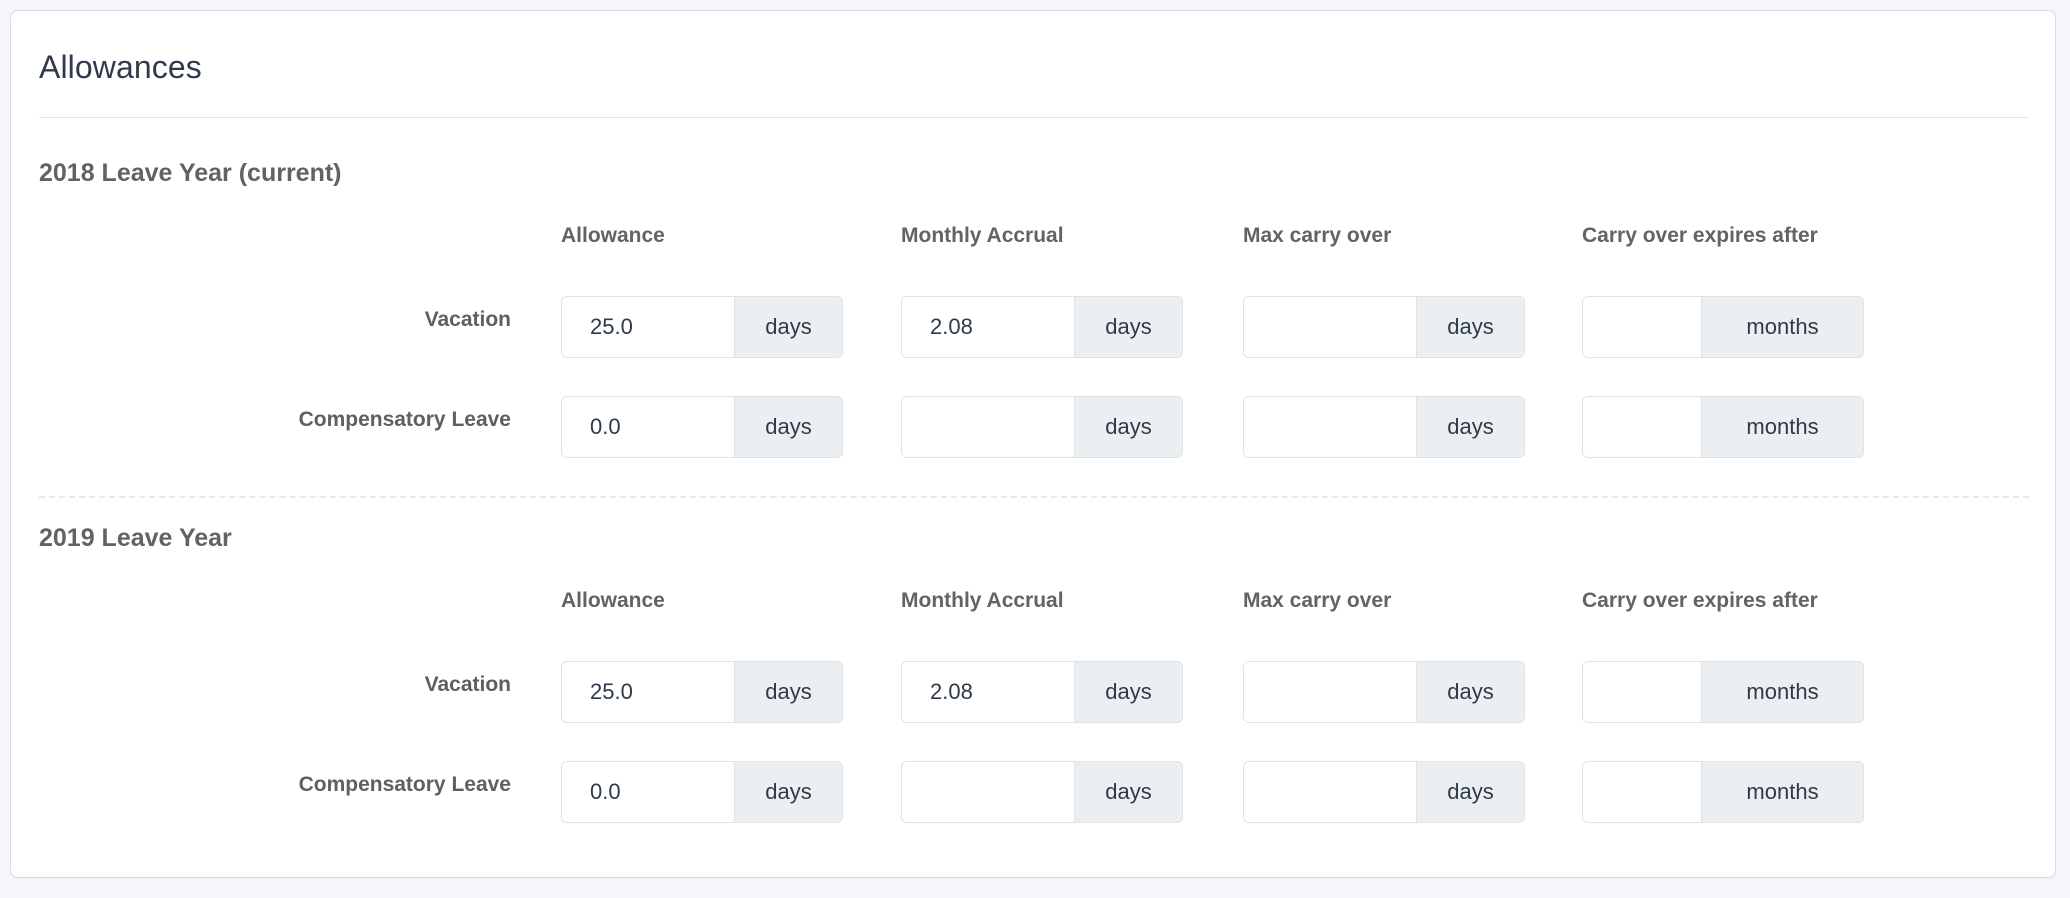  Describe the element at coordinates (648, 792) in the screenshot. I see `input-2019-compensatory-allowance` at that location.